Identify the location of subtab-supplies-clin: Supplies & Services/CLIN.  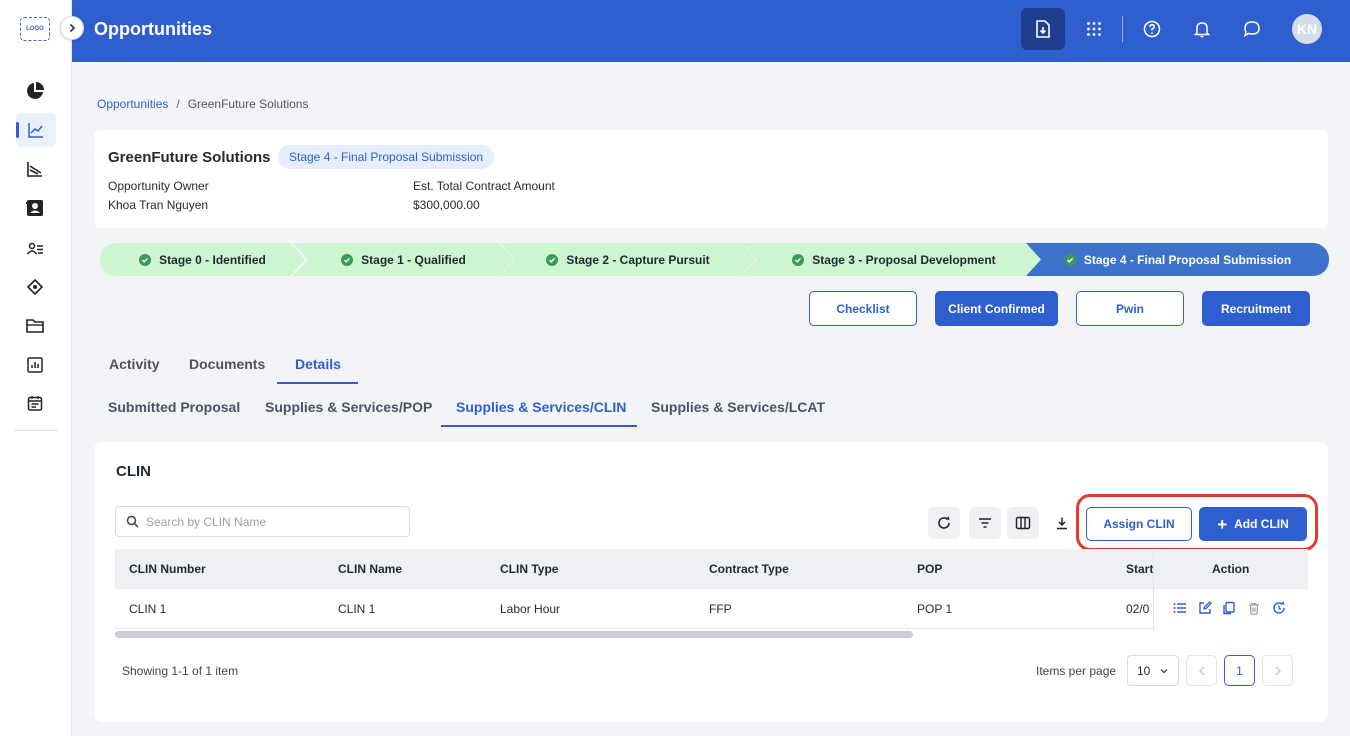
(541, 407).